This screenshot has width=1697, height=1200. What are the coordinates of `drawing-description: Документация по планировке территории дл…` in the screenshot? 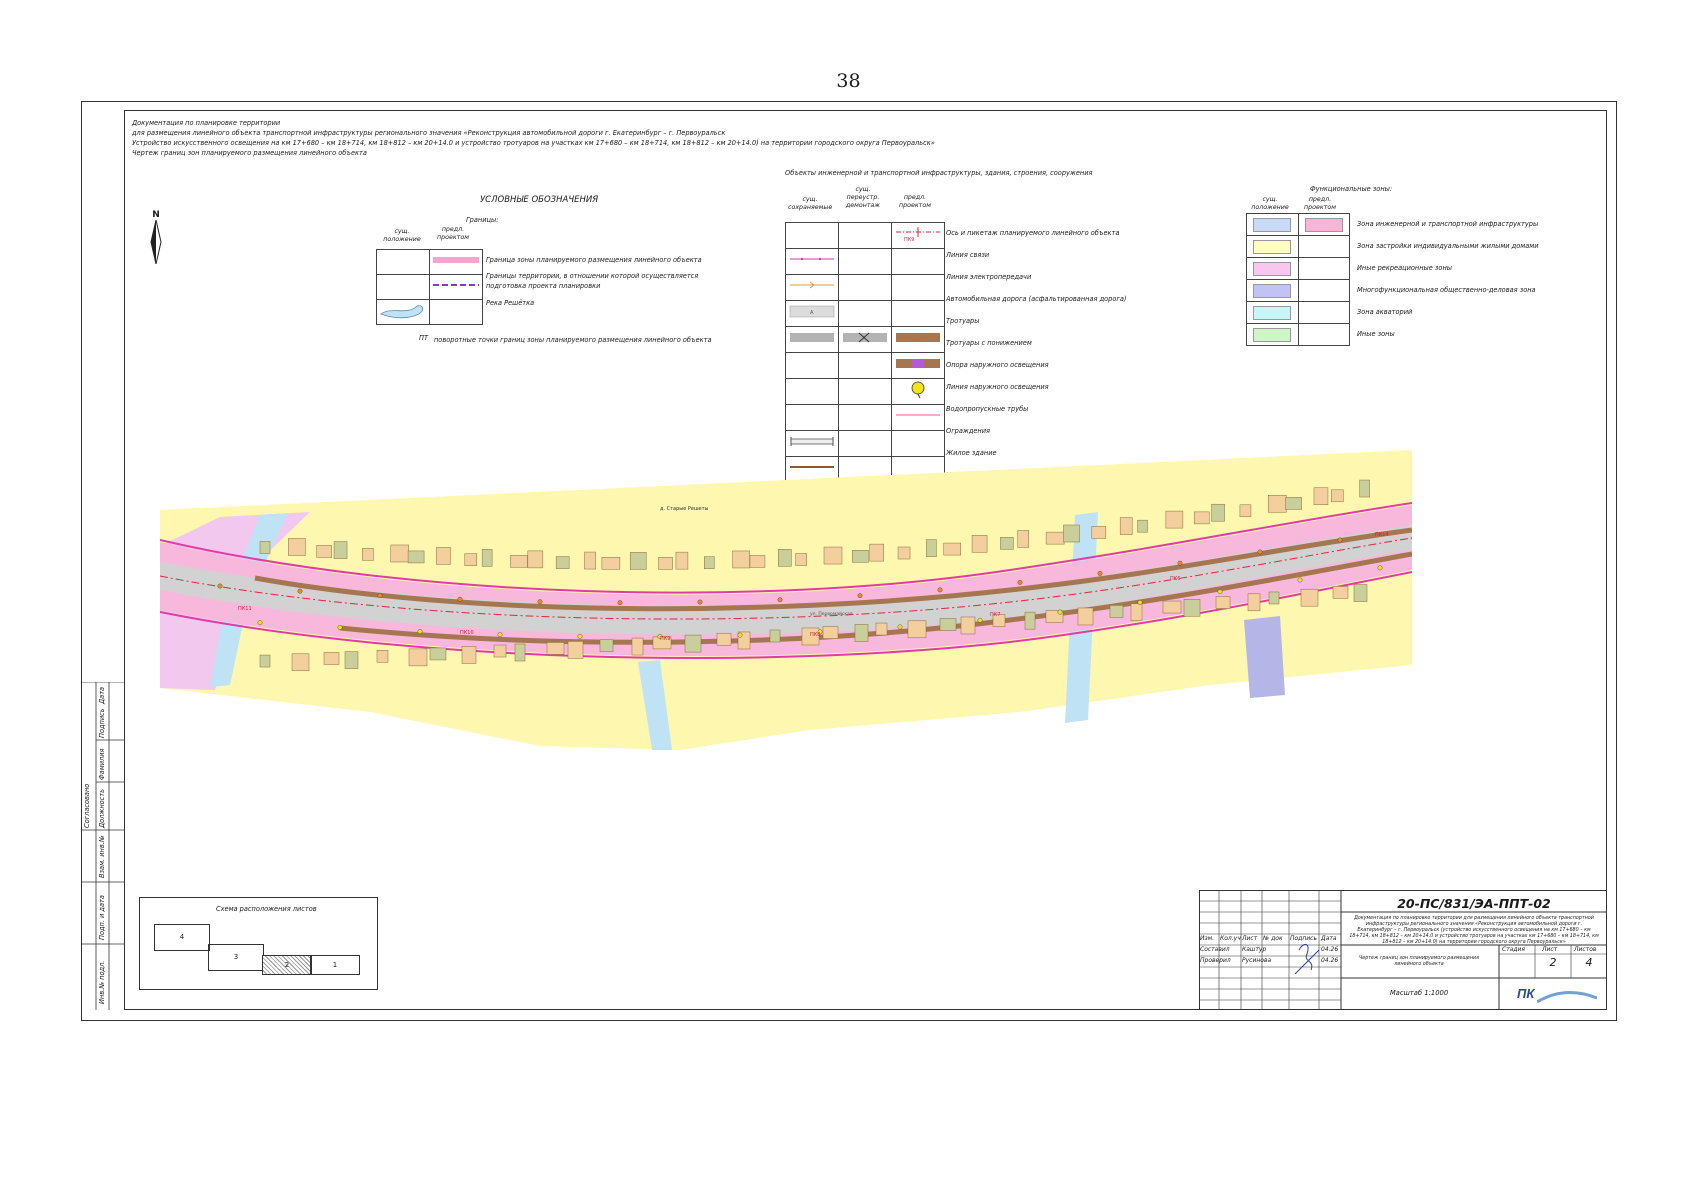 It's located at (1474, 930).